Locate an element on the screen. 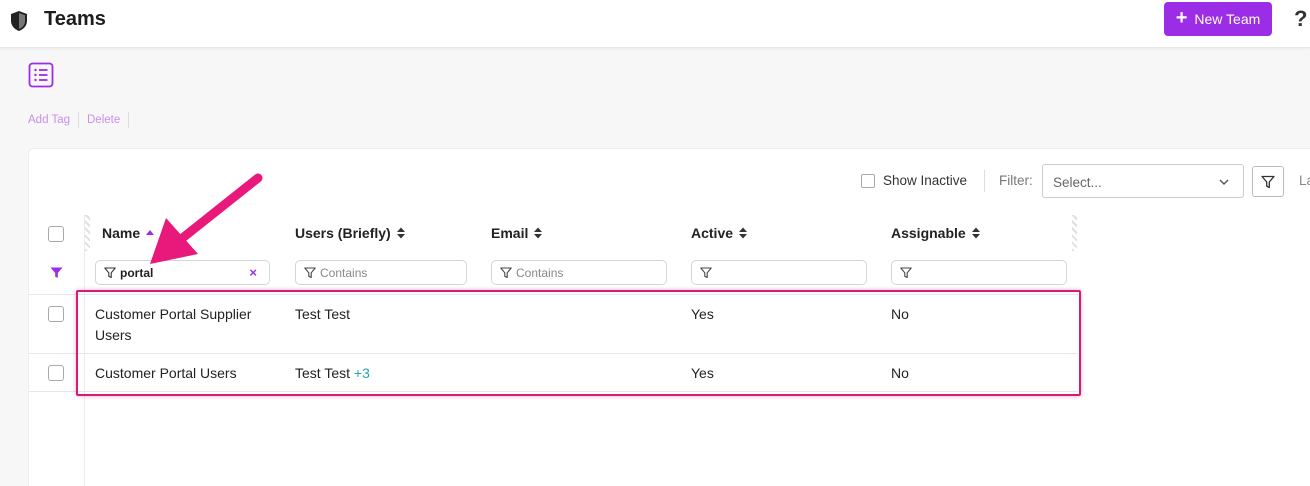 The height and width of the screenshot is (486, 1310). shield-icon is located at coordinates (19, 21).